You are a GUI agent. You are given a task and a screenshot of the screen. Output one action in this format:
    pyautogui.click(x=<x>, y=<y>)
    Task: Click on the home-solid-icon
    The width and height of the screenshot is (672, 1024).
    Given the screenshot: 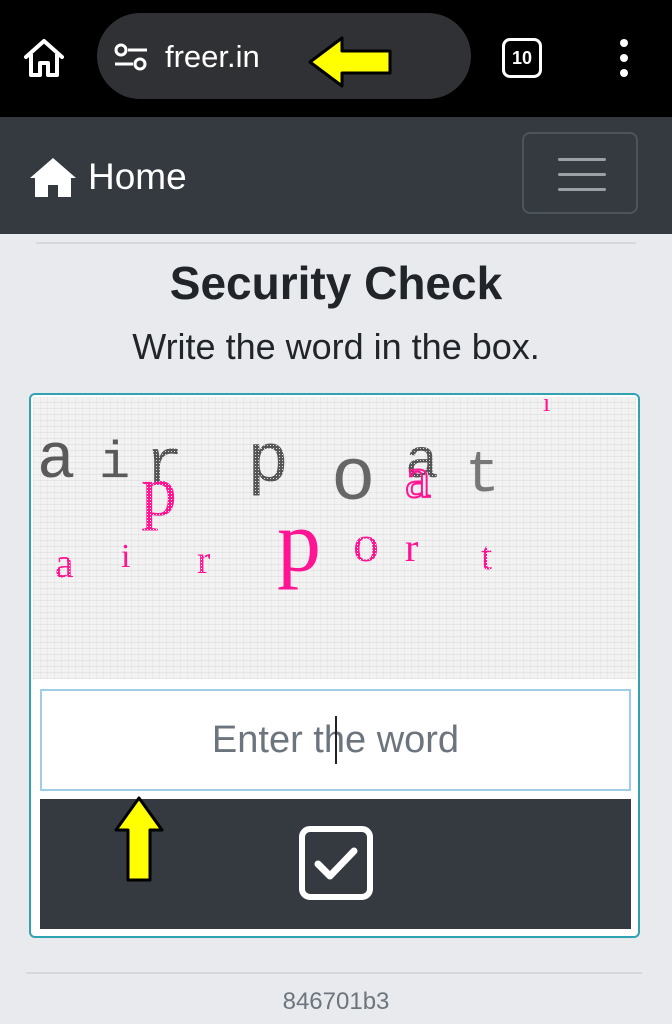 What is the action you would take?
    pyautogui.click(x=53, y=177)
    